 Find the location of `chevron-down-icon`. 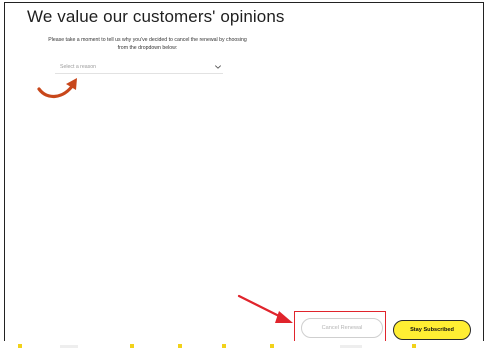

chevron-down-icon is located at coordinates (218, 67).